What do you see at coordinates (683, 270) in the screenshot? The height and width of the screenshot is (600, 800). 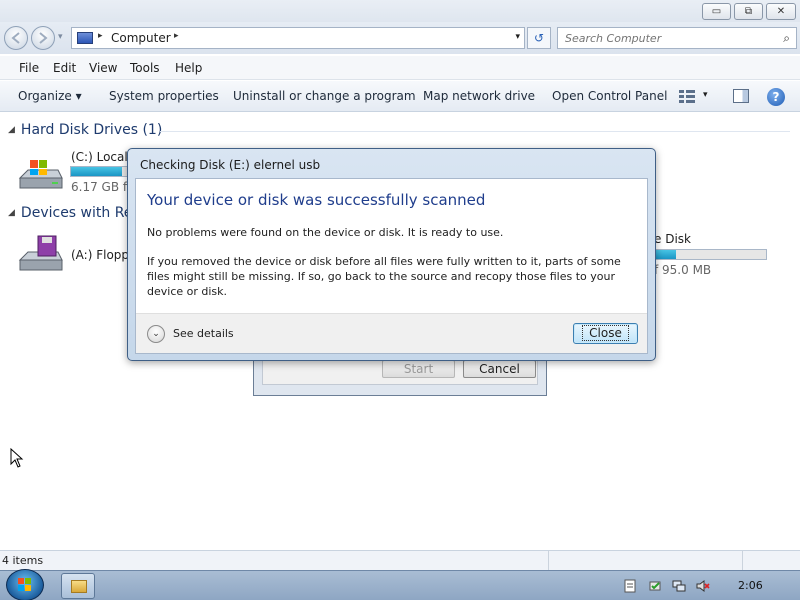 I see `removable-disk-size: f 95.0 MB` at bounding box center [683, 270].